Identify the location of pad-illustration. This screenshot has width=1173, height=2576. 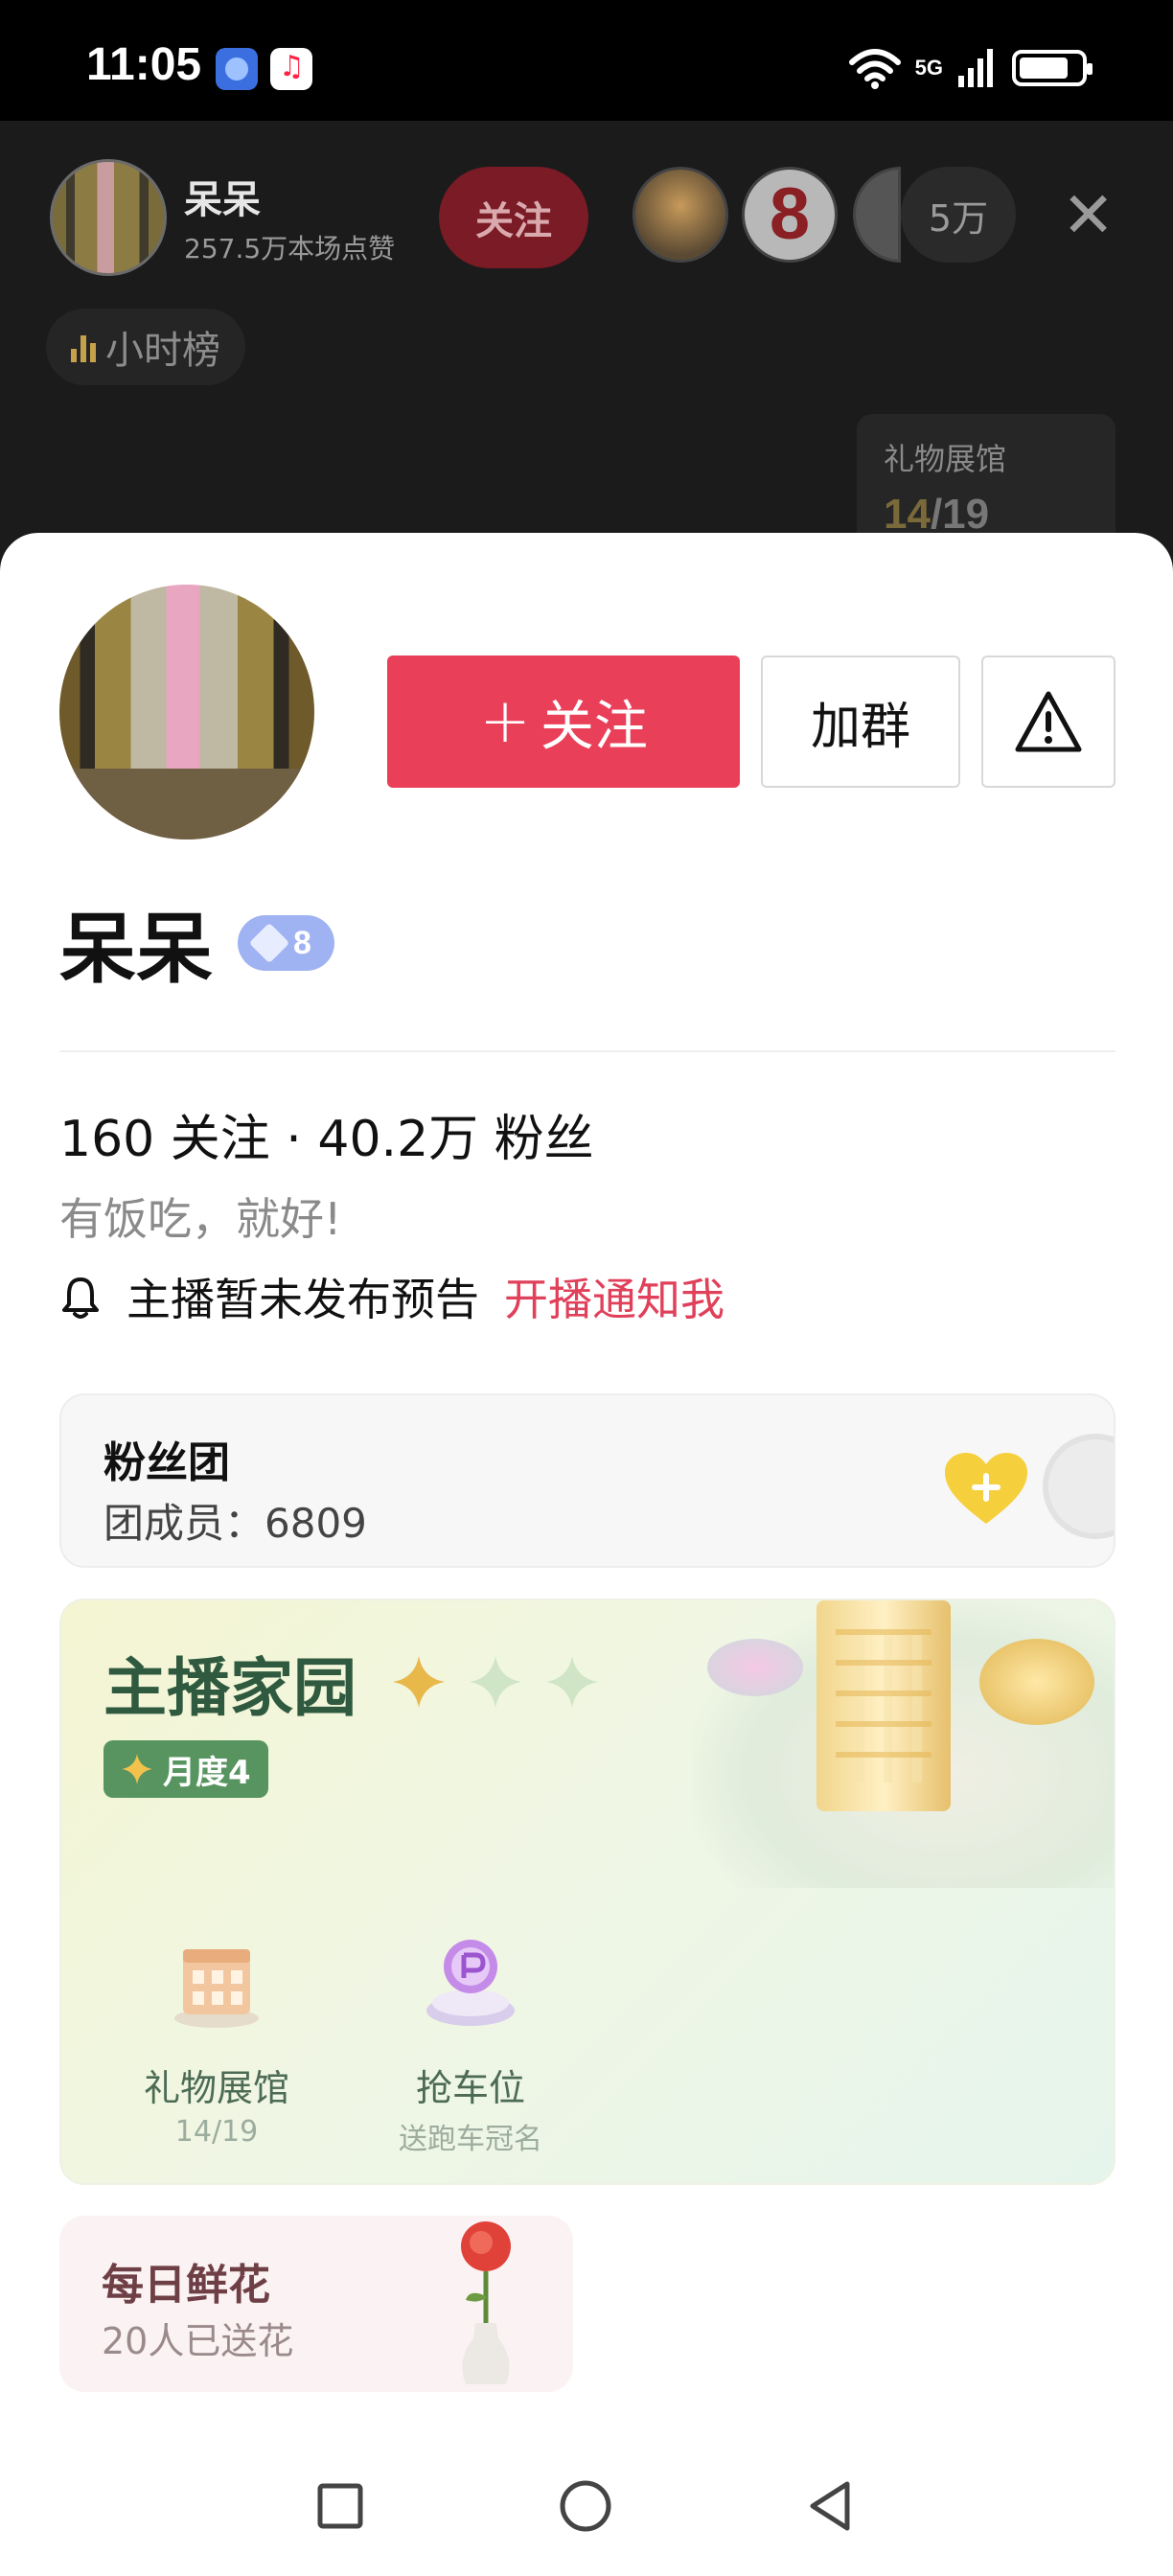
(755, 1667).